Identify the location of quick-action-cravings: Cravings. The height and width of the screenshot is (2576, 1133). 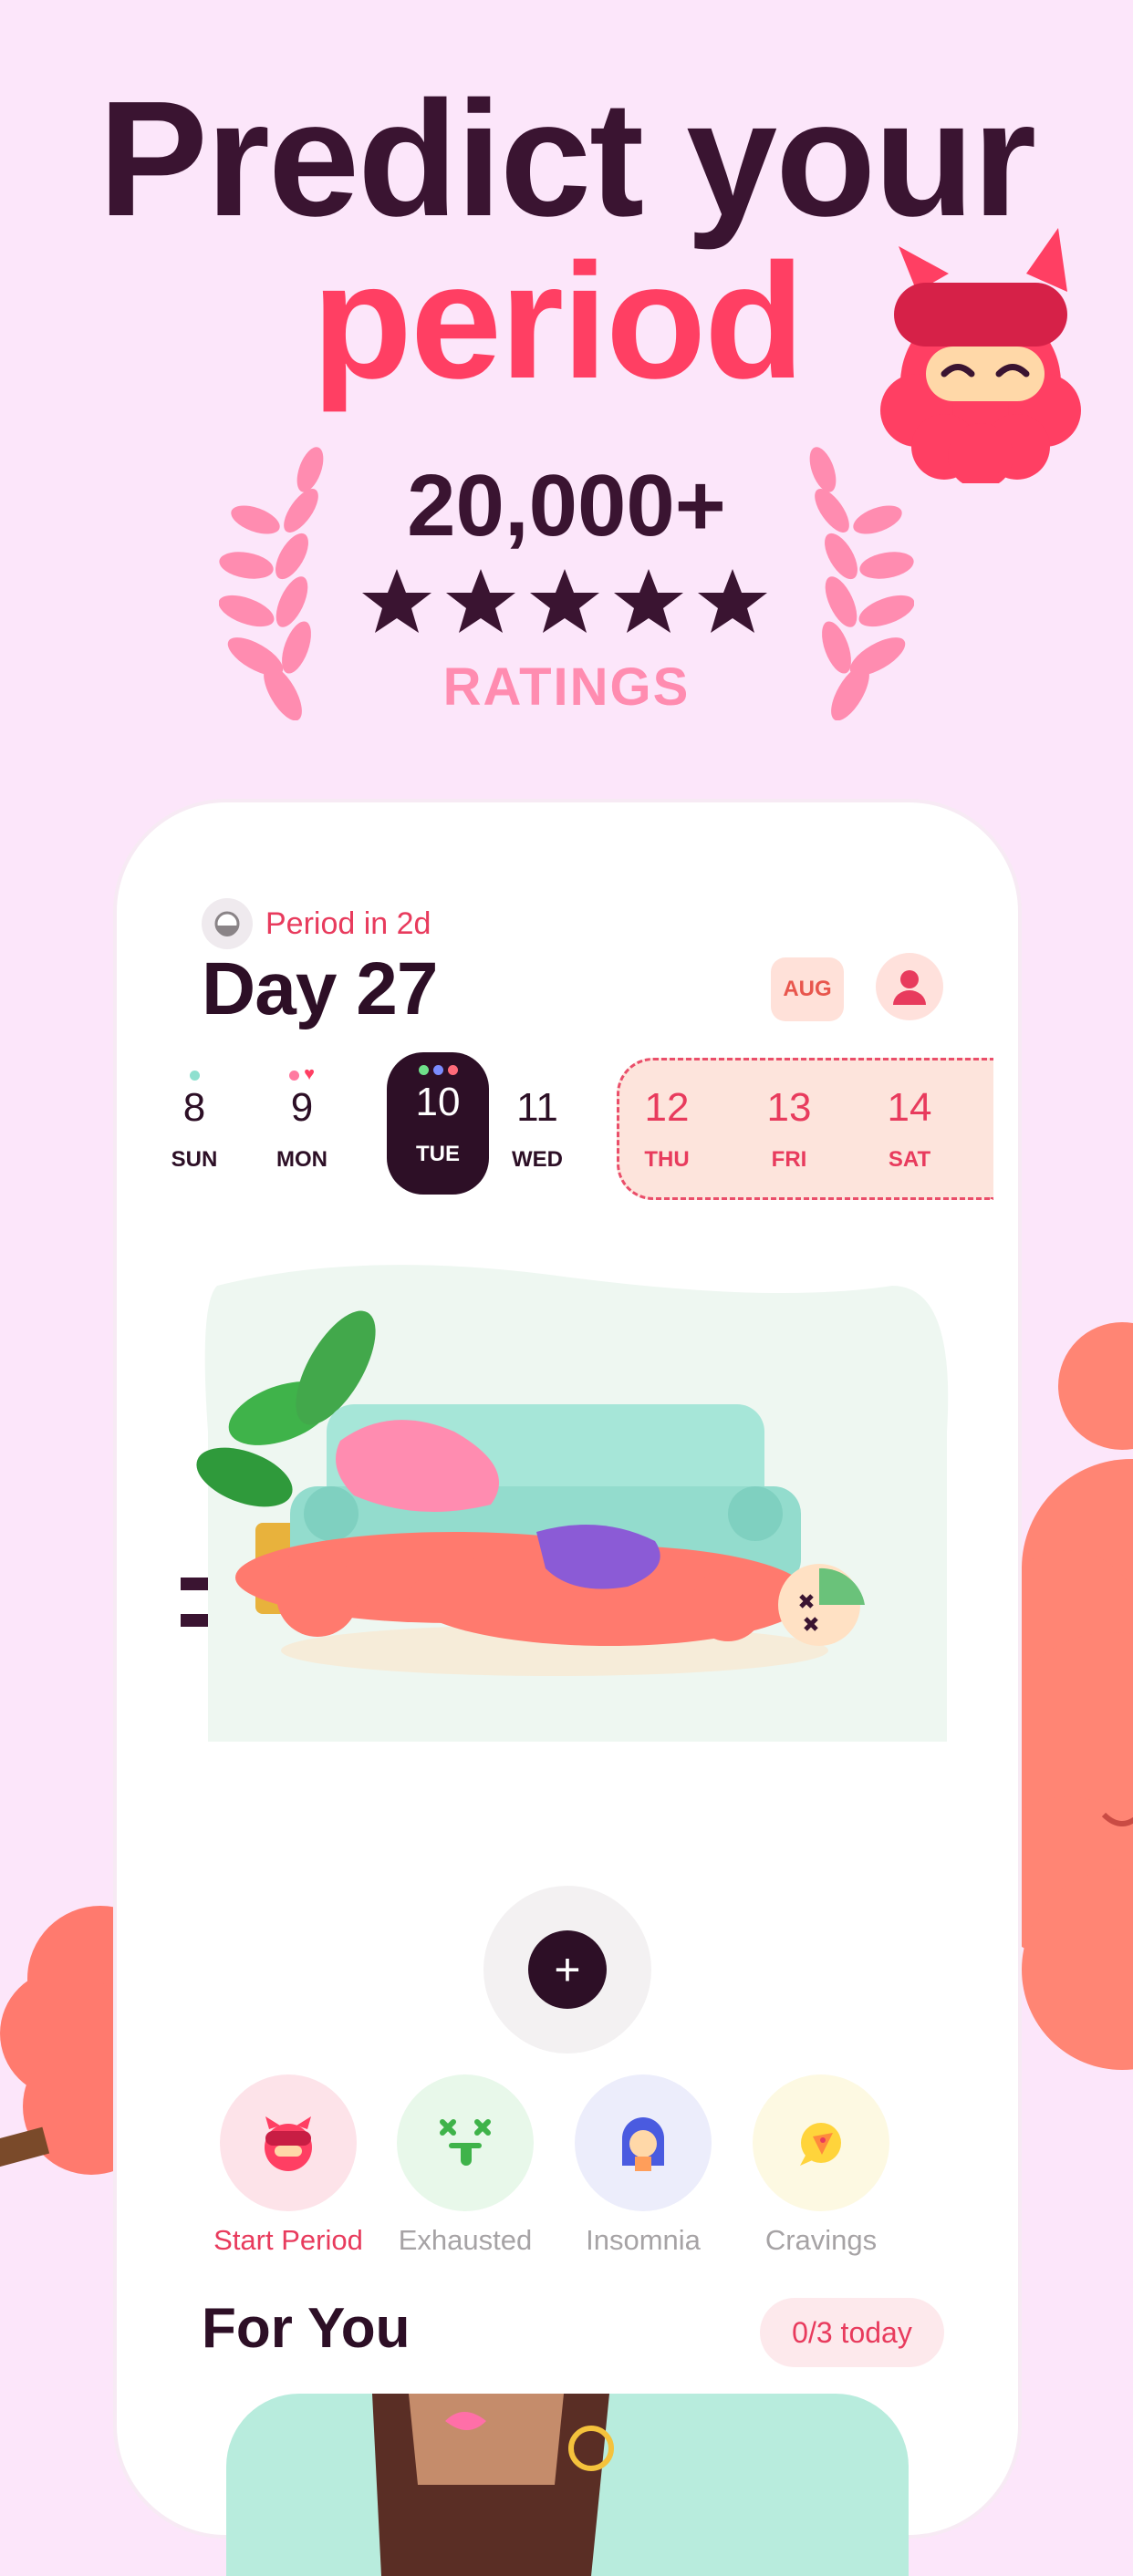
(821, 2165).